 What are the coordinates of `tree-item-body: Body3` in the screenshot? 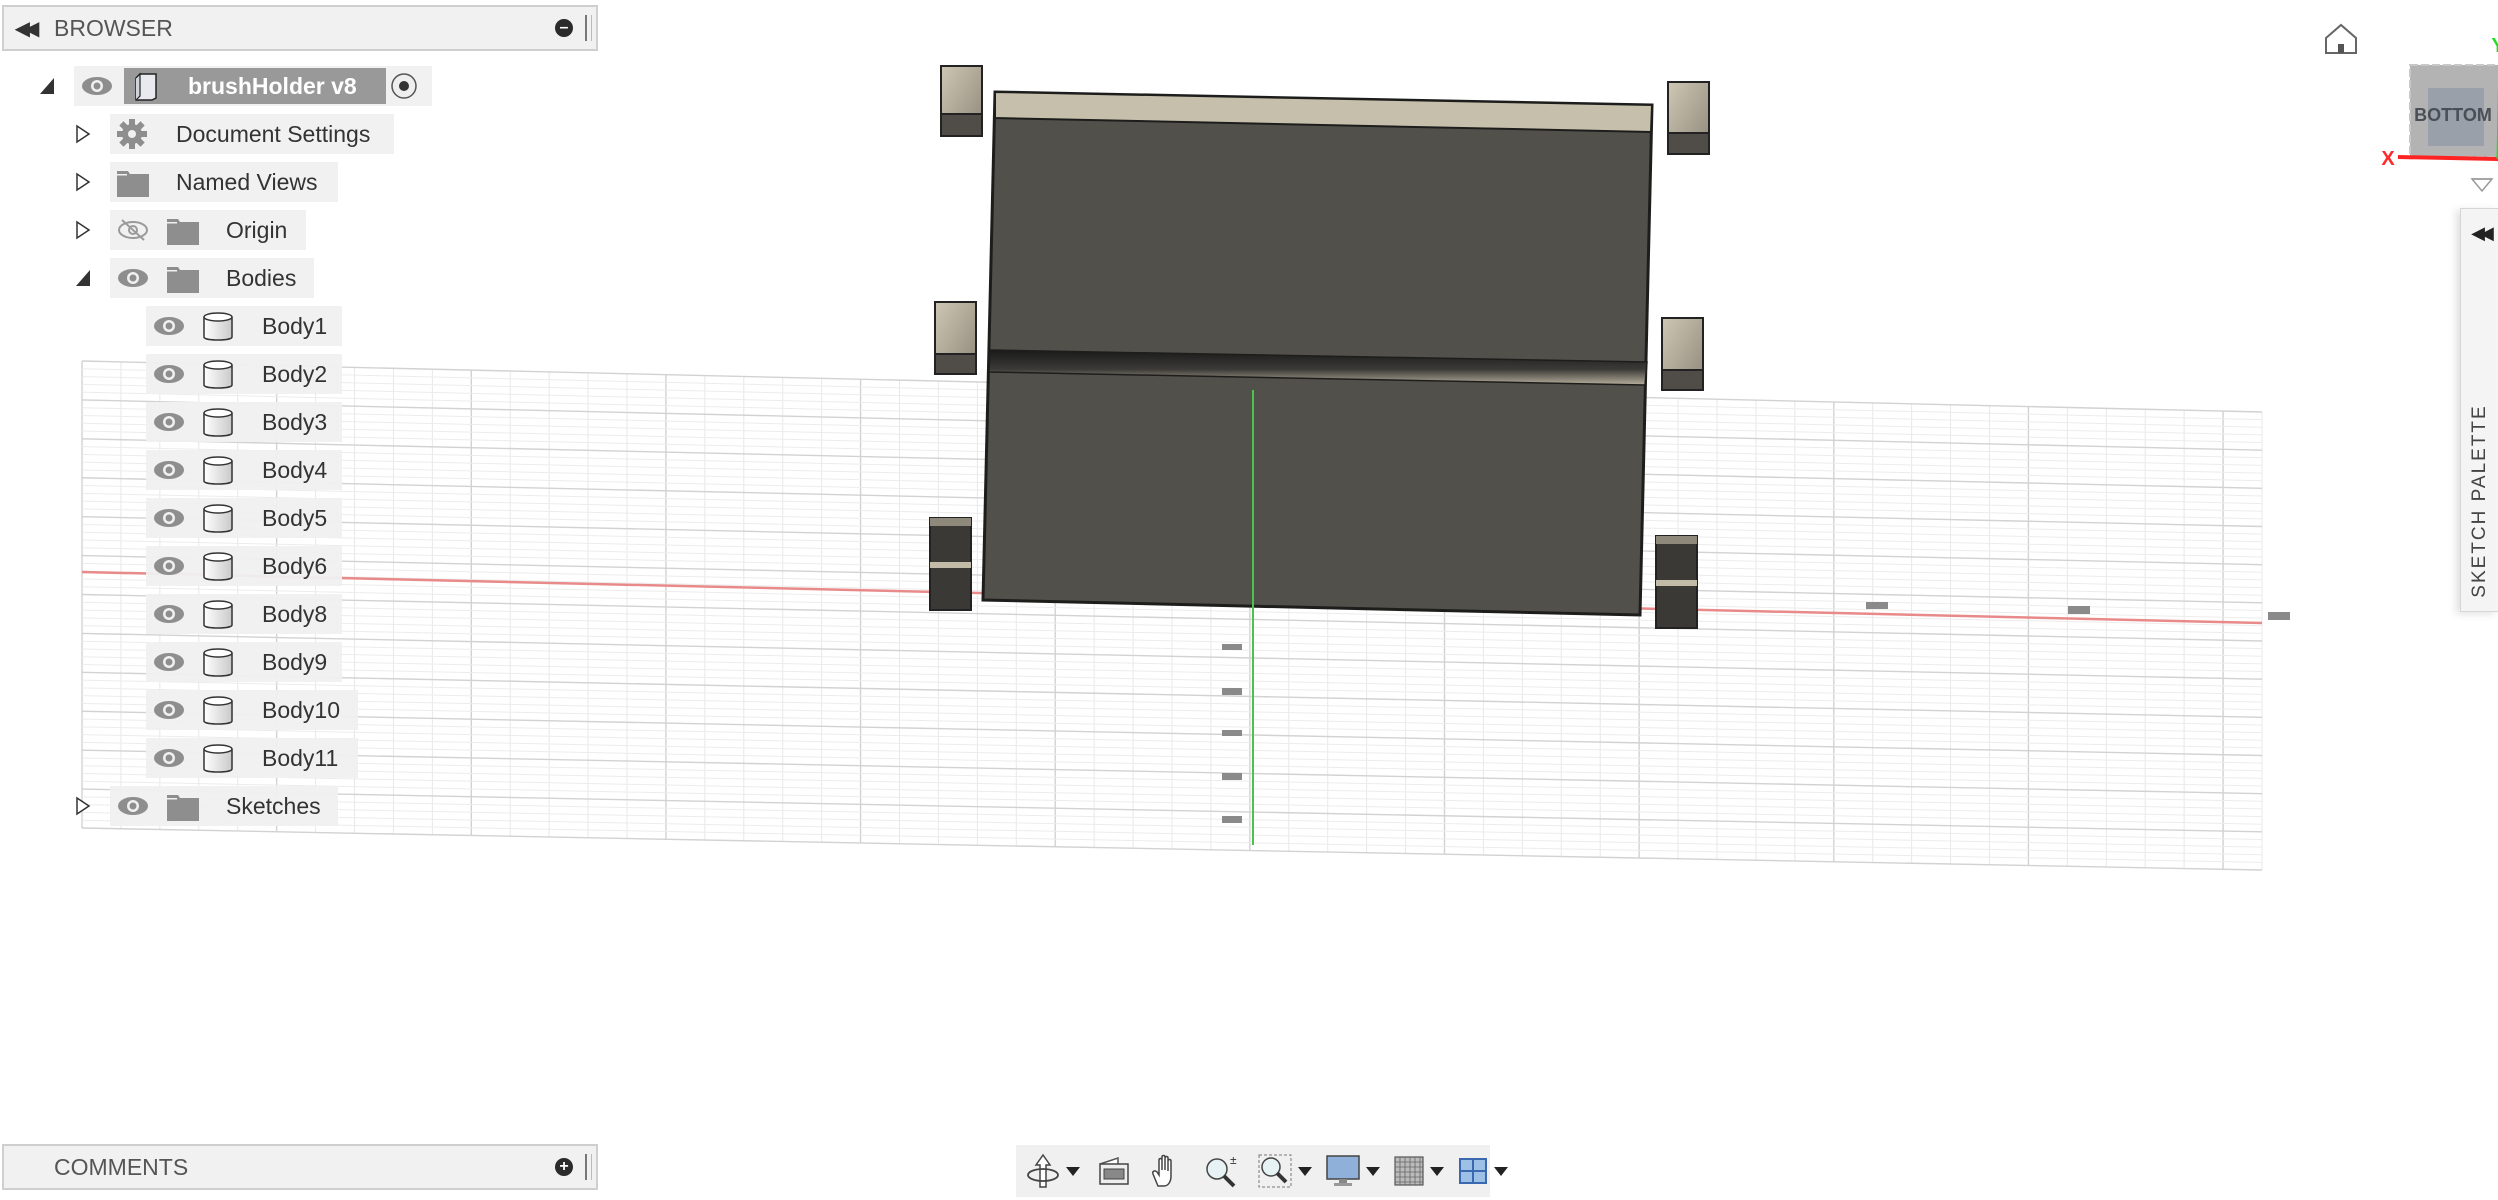 It's located at (300, 422).